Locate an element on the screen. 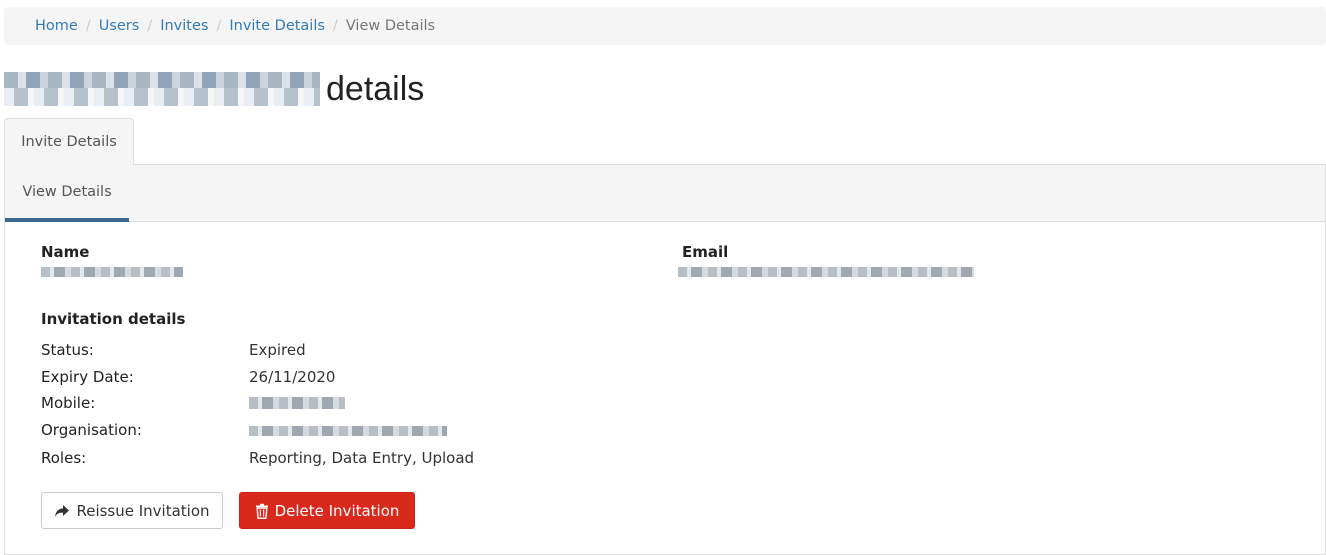 The width and height of the screenshot is (1326, 555). status-row: Status: Expired is located at coordinates (173, 350).